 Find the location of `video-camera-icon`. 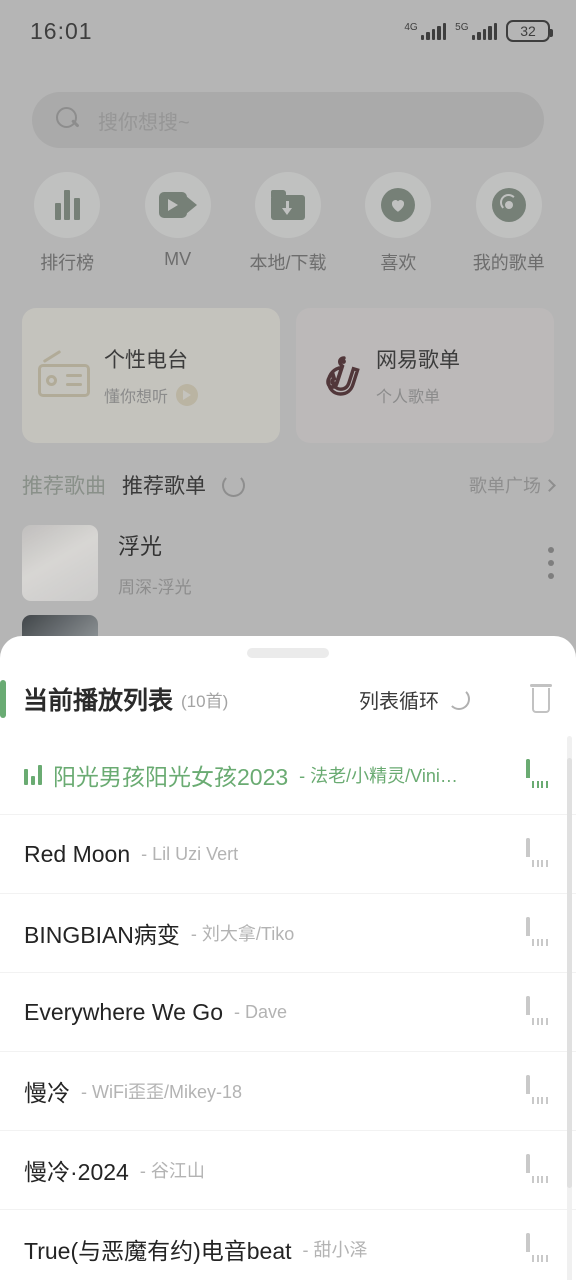

video-camera-icon is located at coordinates (177, 205).